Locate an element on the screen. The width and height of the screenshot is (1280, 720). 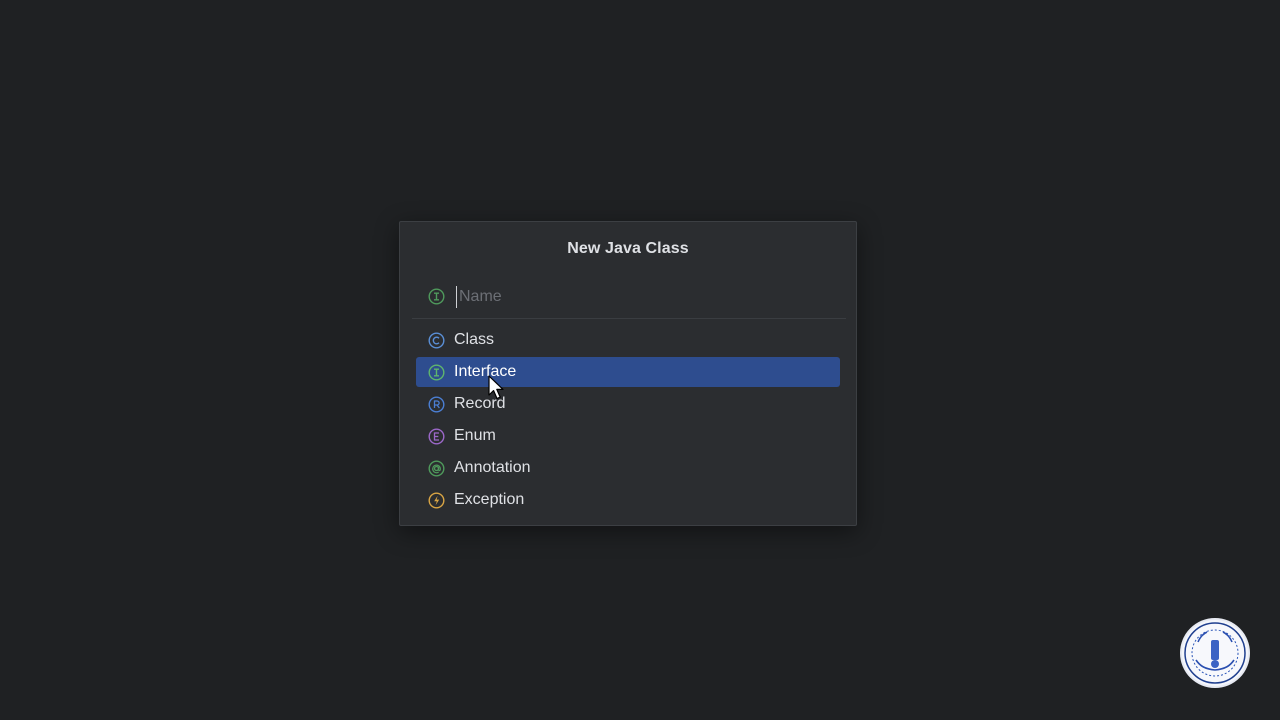
class-icon is located at coordinates (436, 340).